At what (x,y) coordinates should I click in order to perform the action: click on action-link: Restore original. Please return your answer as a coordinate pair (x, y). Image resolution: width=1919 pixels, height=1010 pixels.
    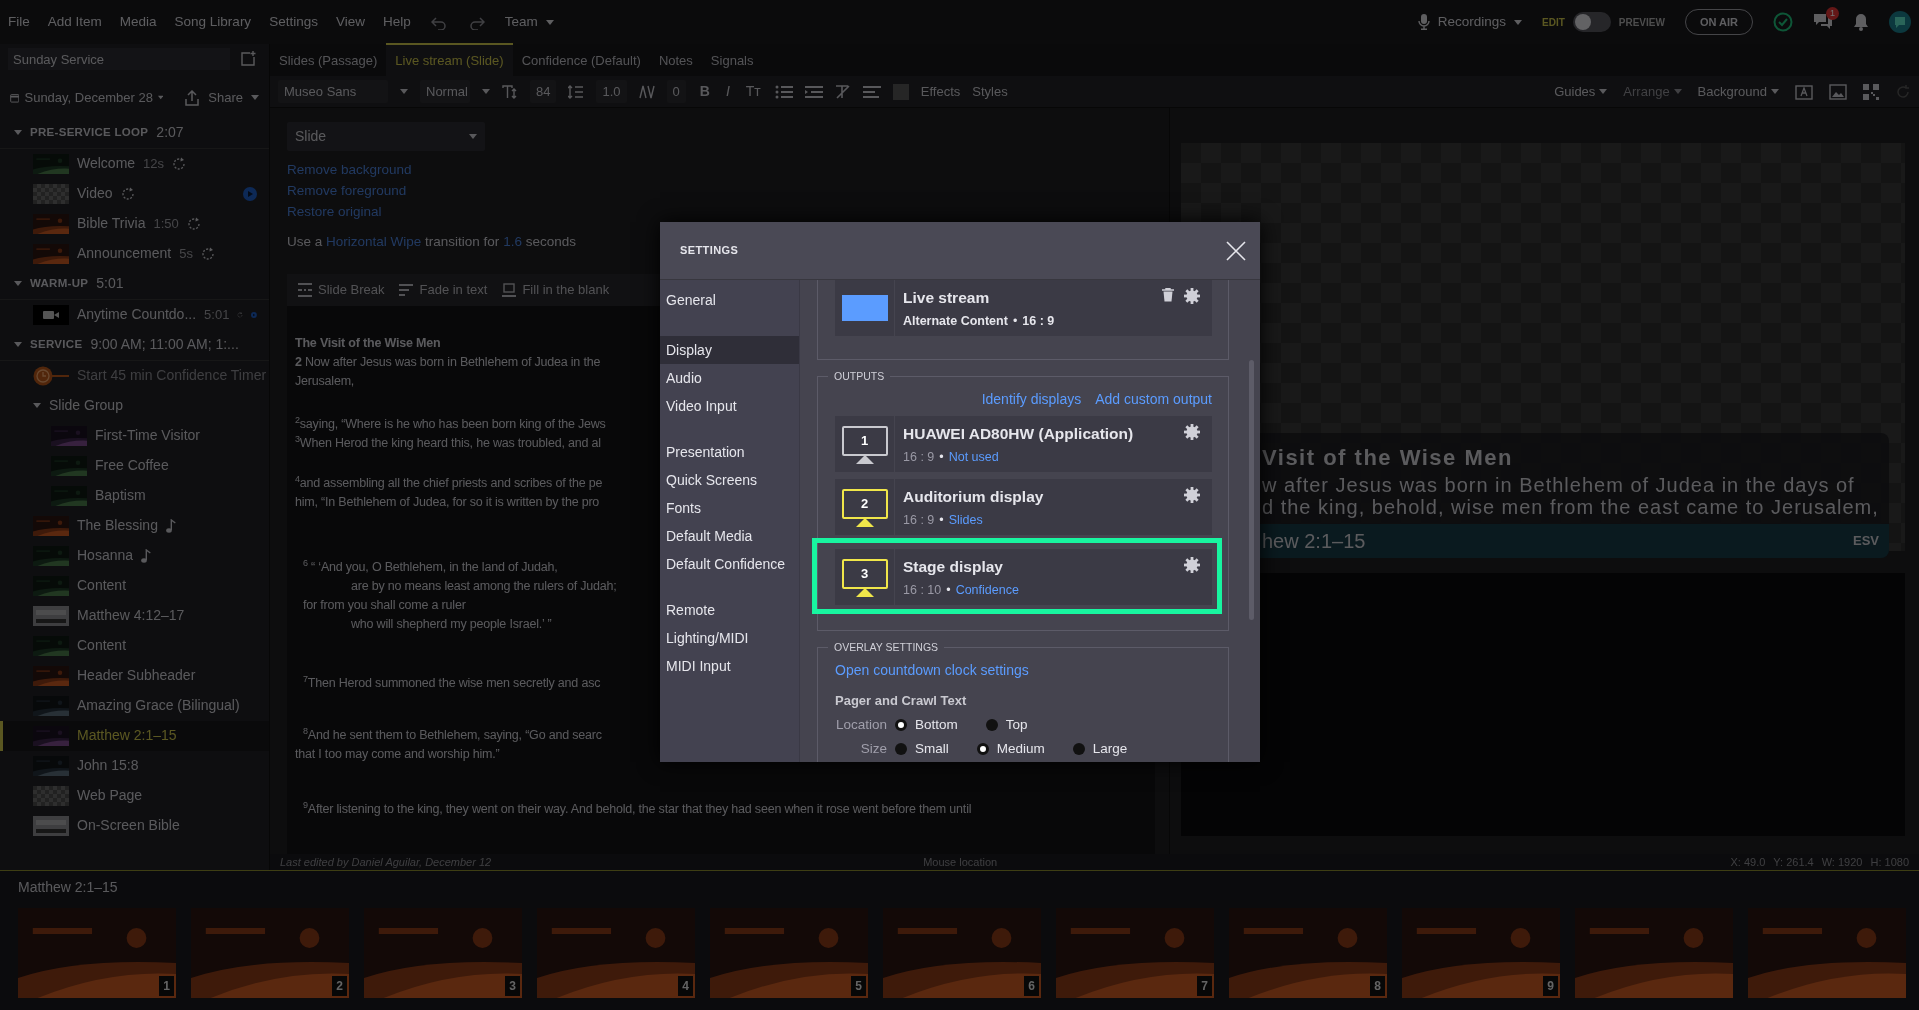
    Looking at the image, I should click on (334, 211).